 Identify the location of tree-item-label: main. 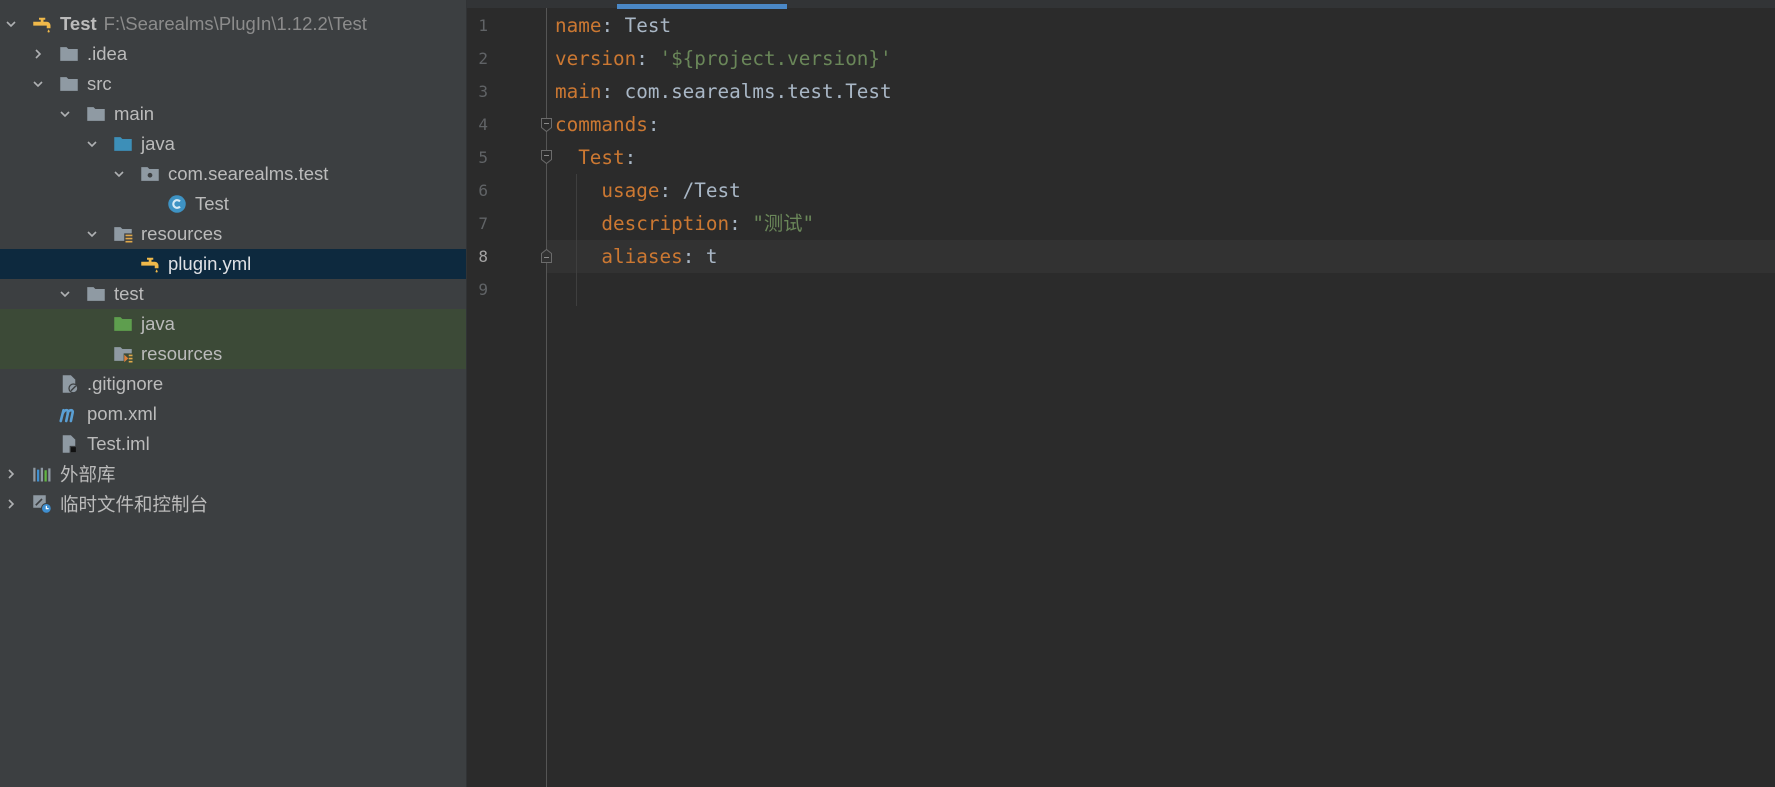
(134, 113).